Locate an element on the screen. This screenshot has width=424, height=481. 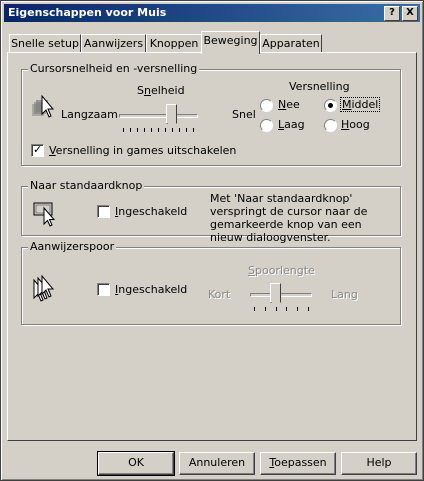
speed-slider-thumb is located at coordinates (171, 116).